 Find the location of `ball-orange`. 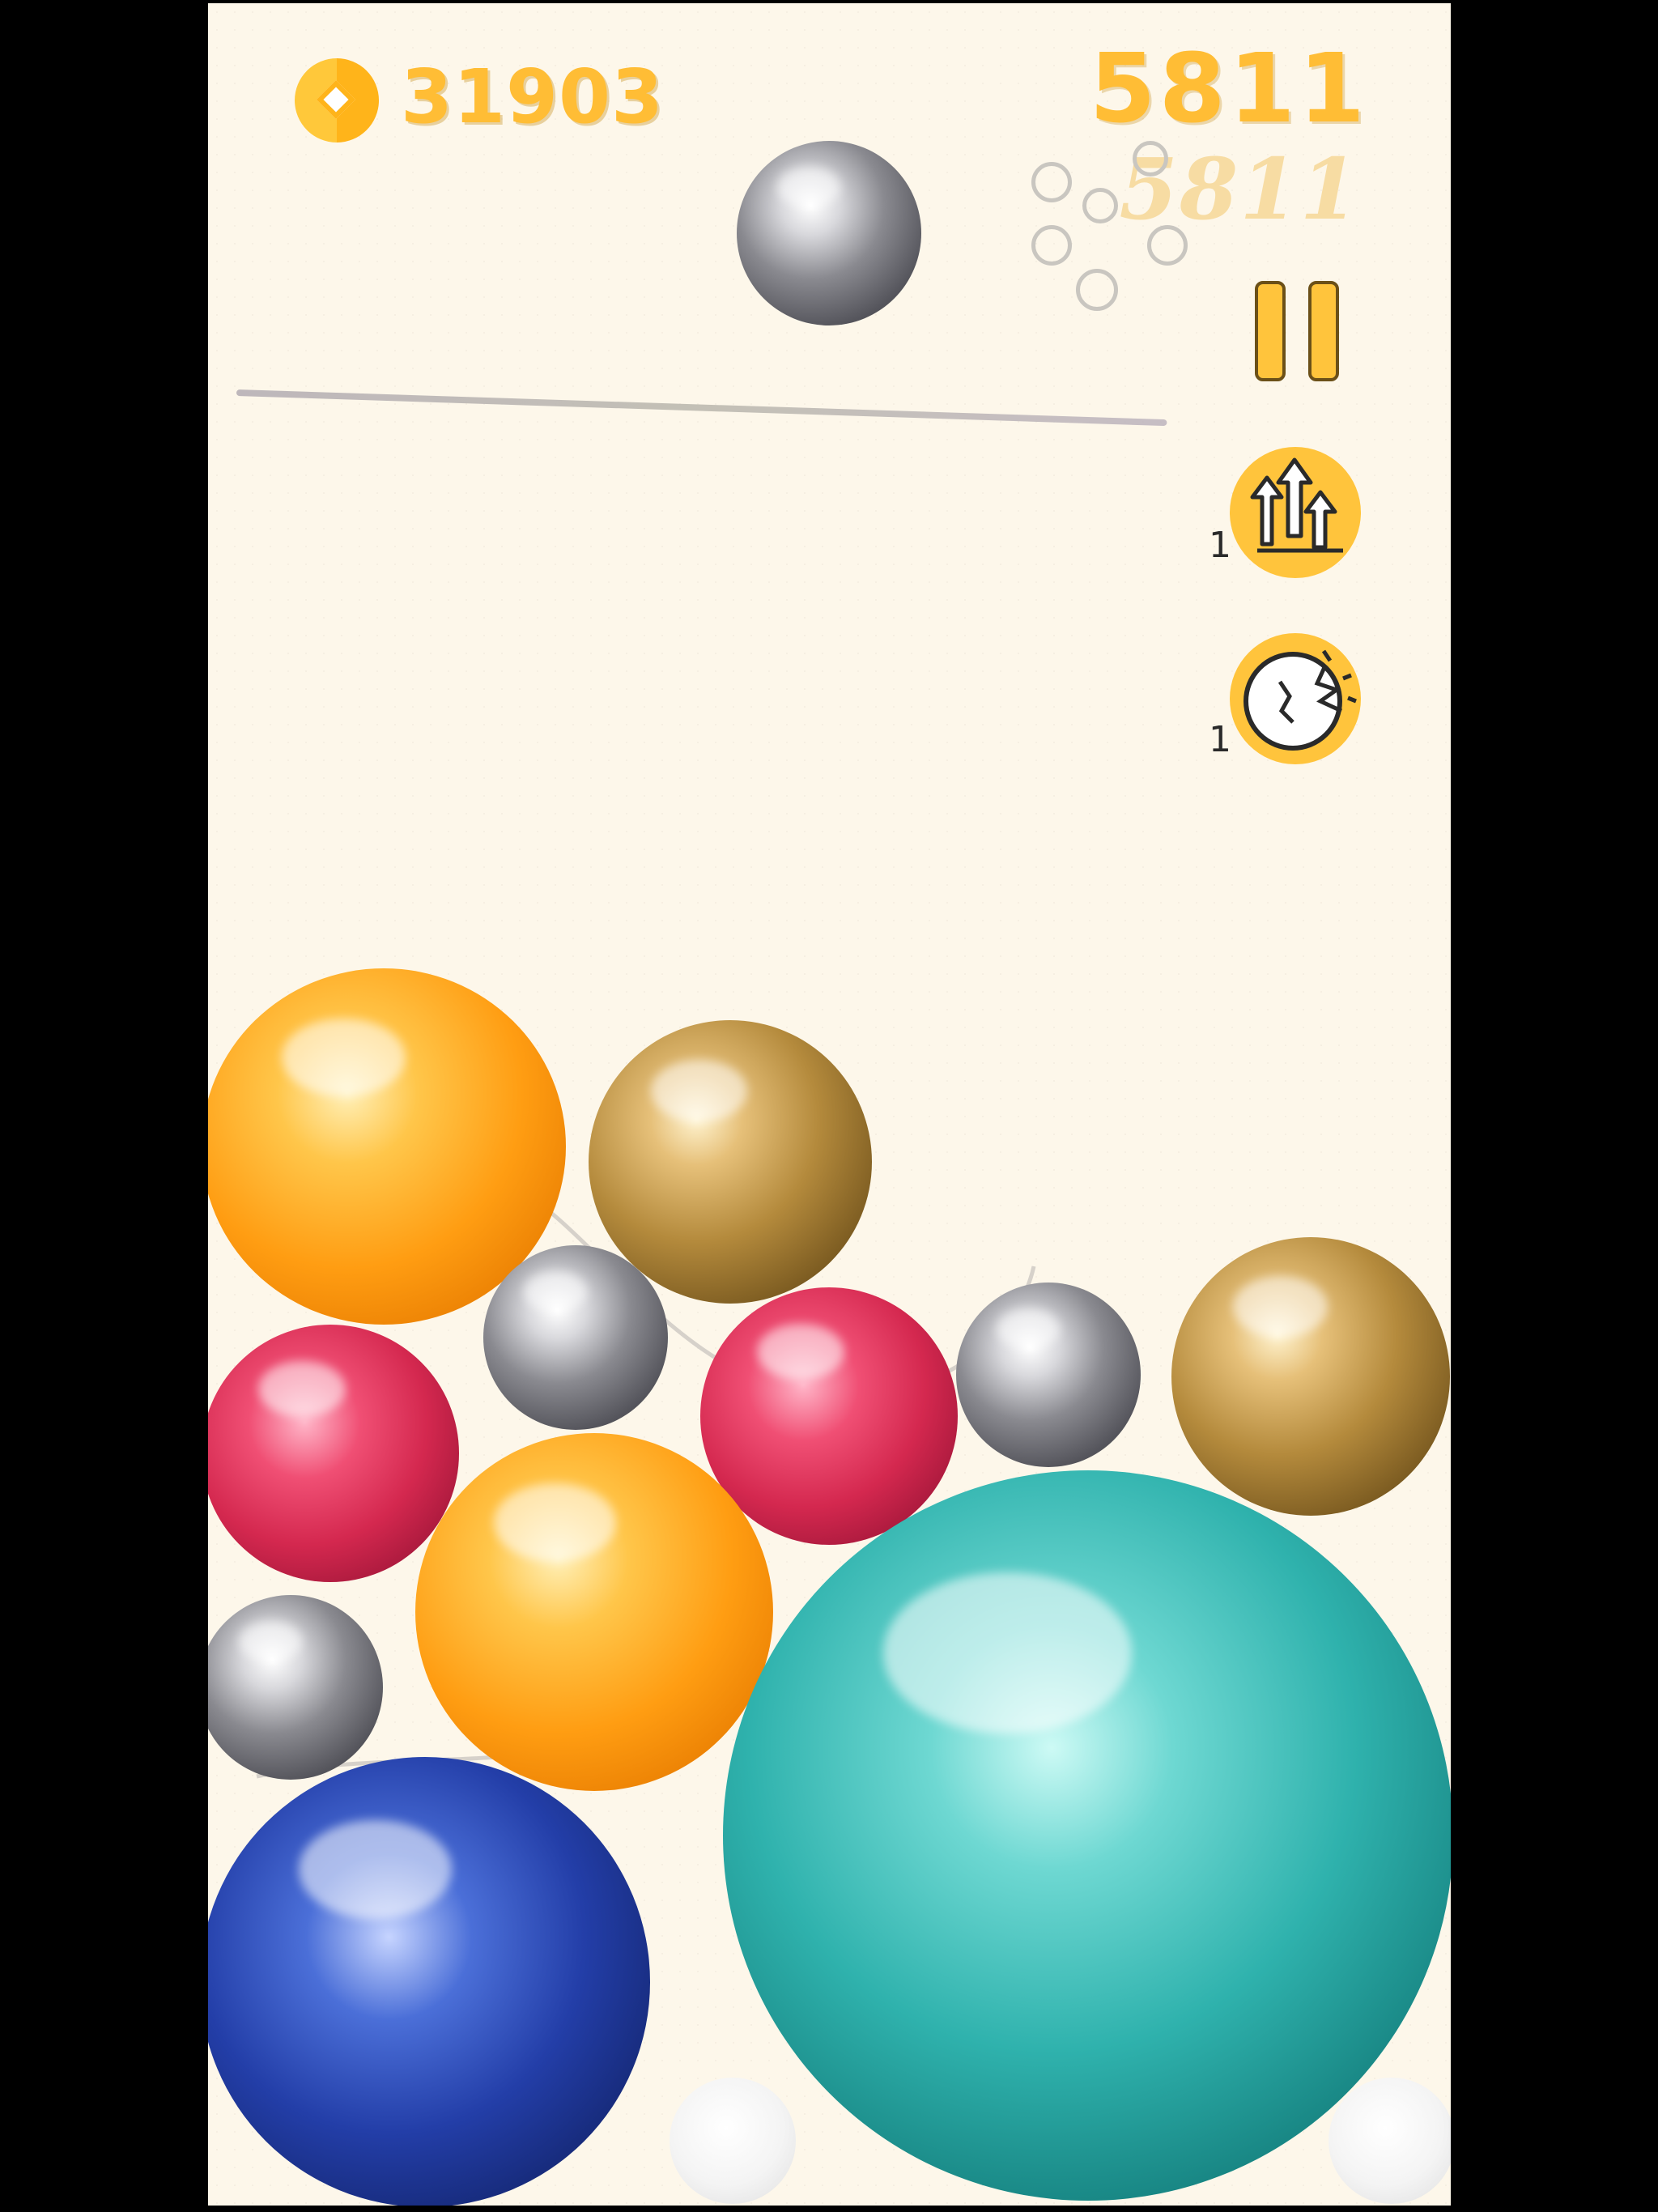

ball-orange is located at coordinates (594, 1612).